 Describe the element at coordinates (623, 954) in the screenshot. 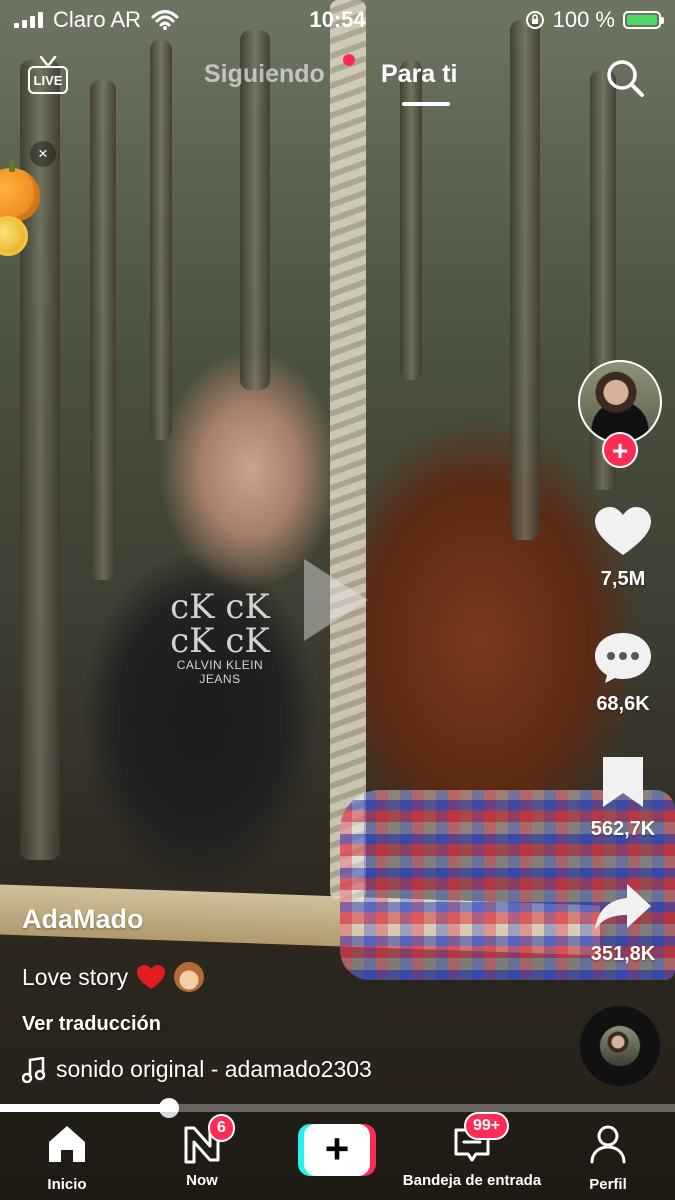

I see `share-count: 351,8K` at that location.